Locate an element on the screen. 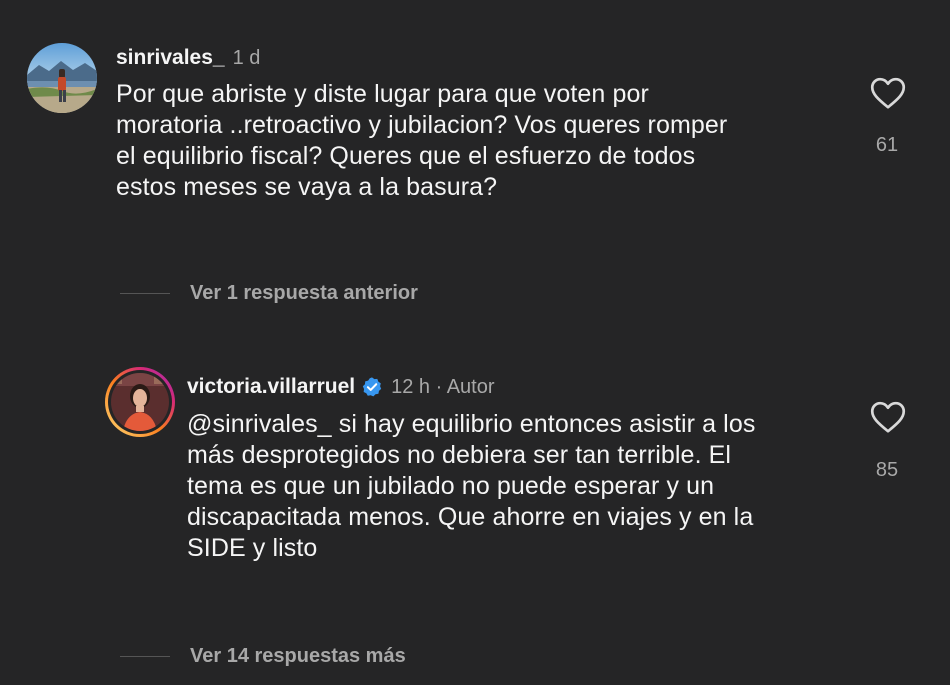 The width and height of the screenshot is (950, 685). view-previous-replies-button: Ver 1 respuesta anterior is located at coordinates (269, 293).